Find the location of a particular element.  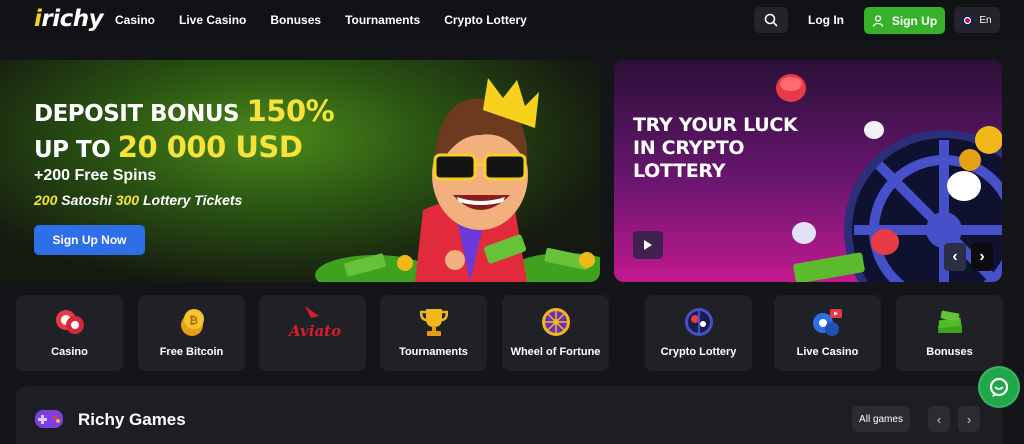

play-icon is located at coordinates (648, 245).